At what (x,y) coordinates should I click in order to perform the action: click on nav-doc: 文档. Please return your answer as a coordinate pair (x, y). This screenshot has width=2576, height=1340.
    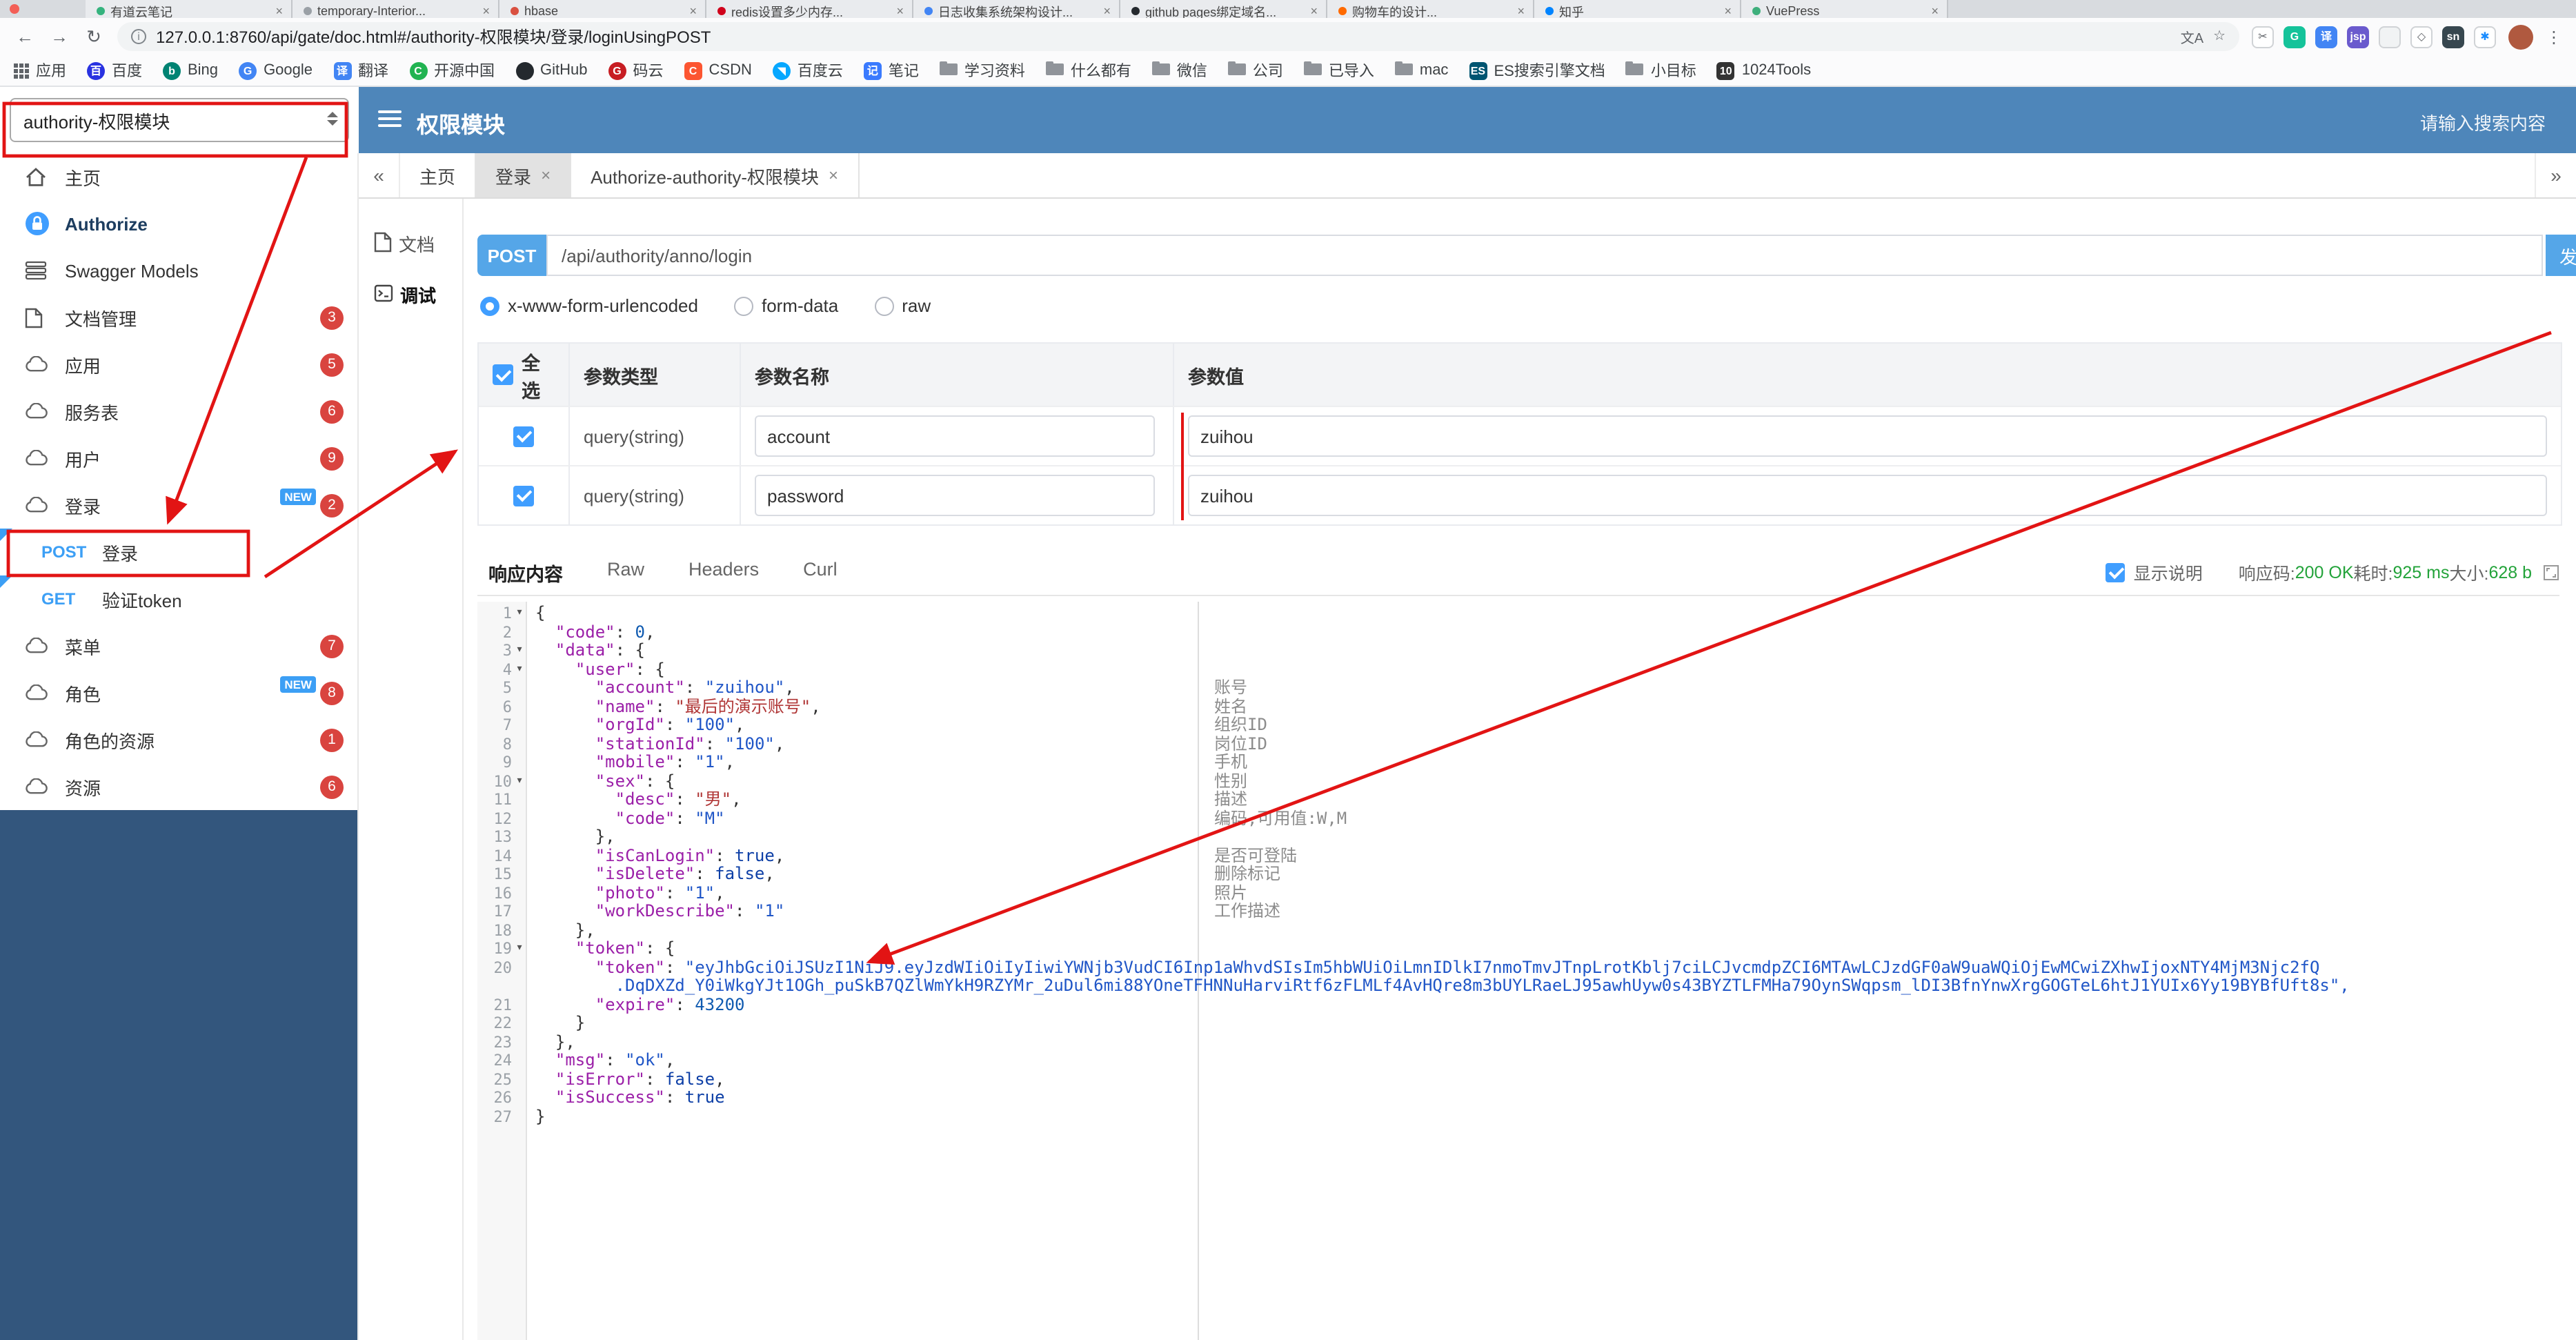
    Looking at the image, I should click on (410, 243).